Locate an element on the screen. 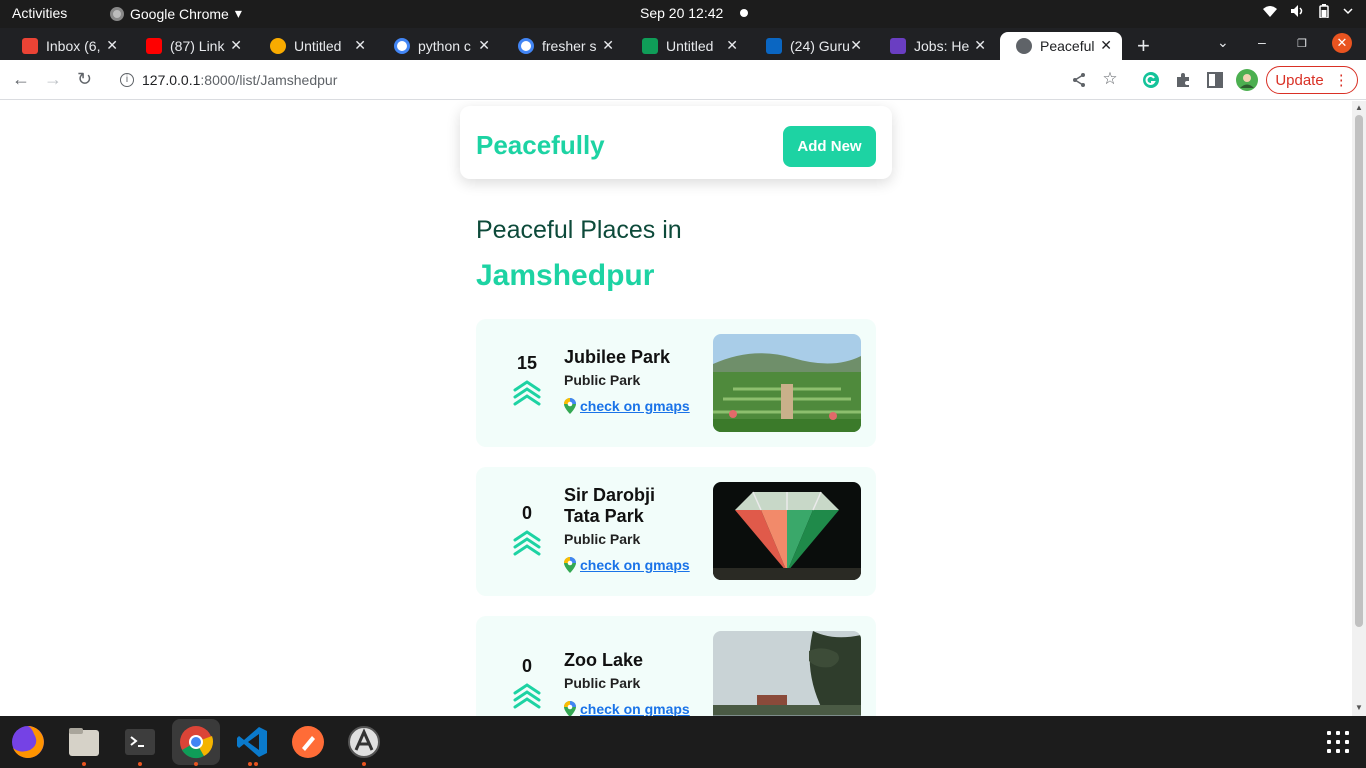  files-icon is located at coordinates (84, 742).